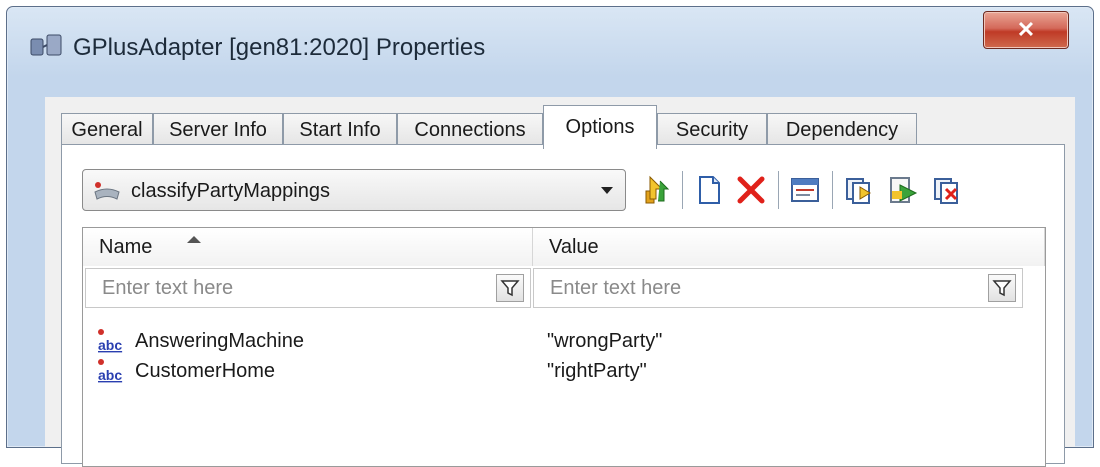 This screenshot has width=1100, height=467. What do you see at coordinates (657, 190) in the screenshot?
I see `import-icon` at bounding box center [657, 190].